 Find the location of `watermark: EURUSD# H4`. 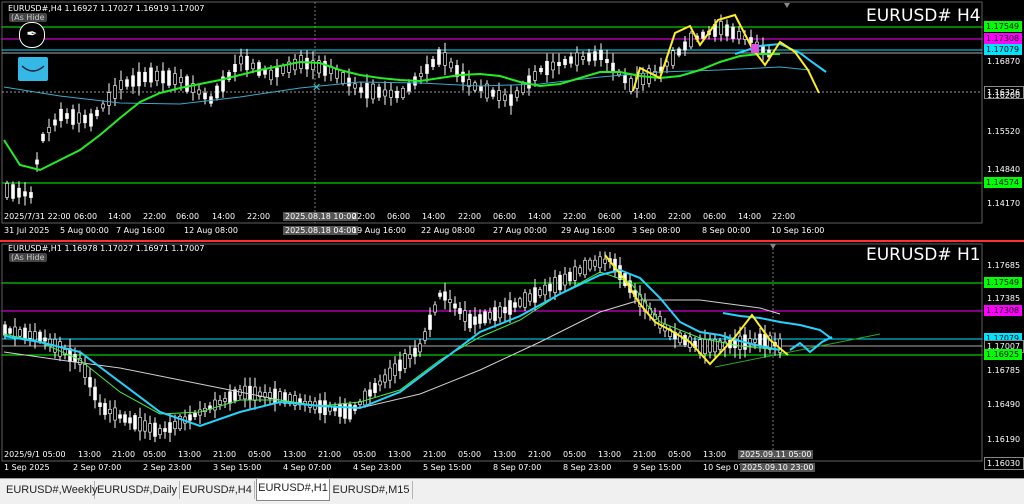

watermark: EURUSD# H4 is located at coordinates (923, 16).